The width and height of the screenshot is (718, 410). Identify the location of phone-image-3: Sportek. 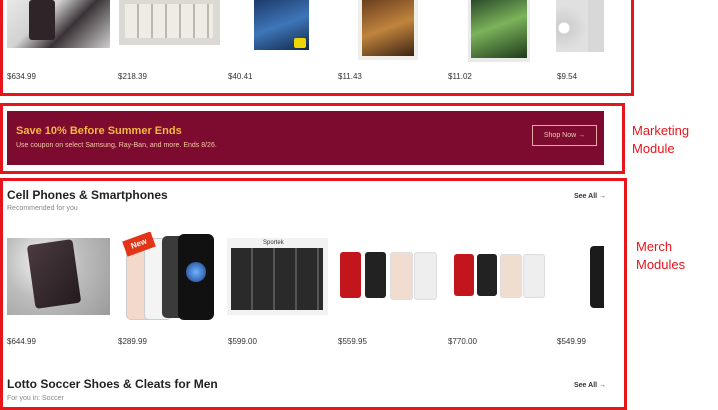
(277, 276).